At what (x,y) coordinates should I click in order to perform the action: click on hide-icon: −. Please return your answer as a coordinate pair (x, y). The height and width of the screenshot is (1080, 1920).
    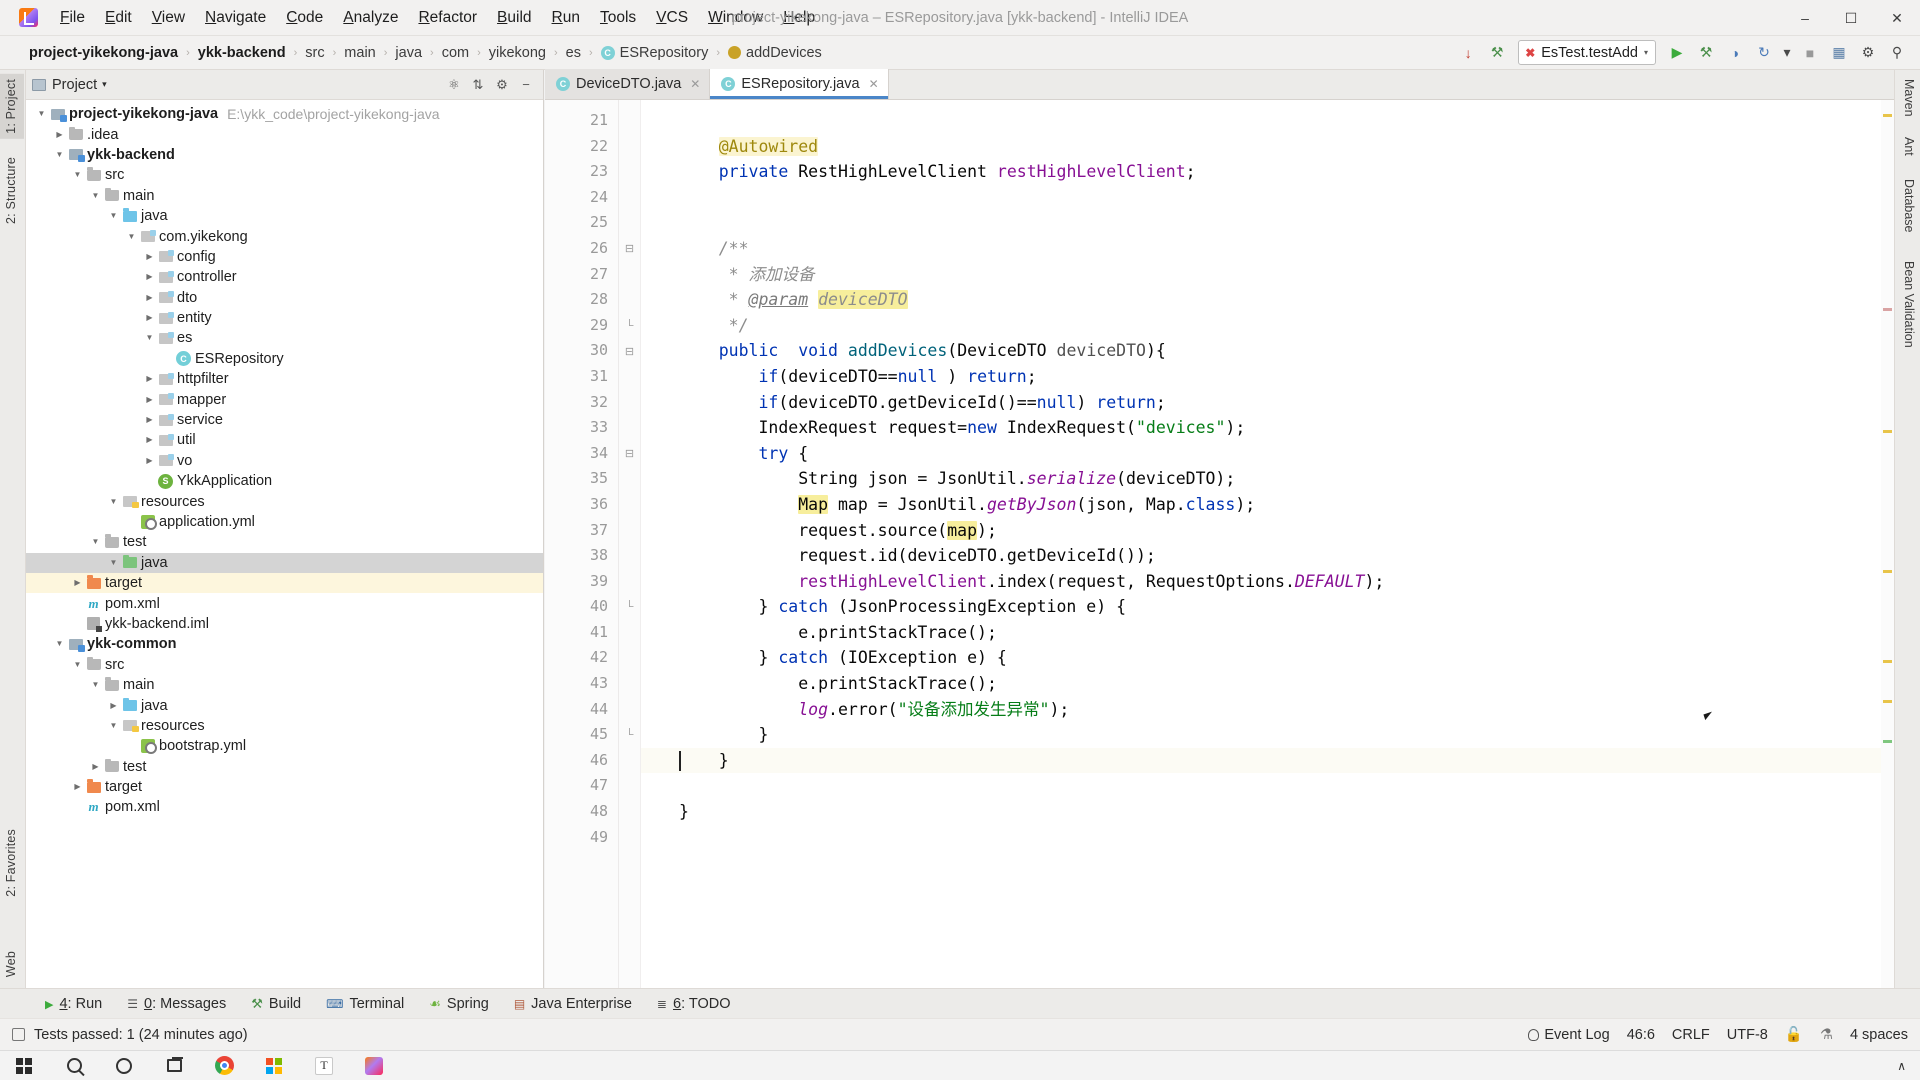
    Looking at the image, I should click on (526, 85).